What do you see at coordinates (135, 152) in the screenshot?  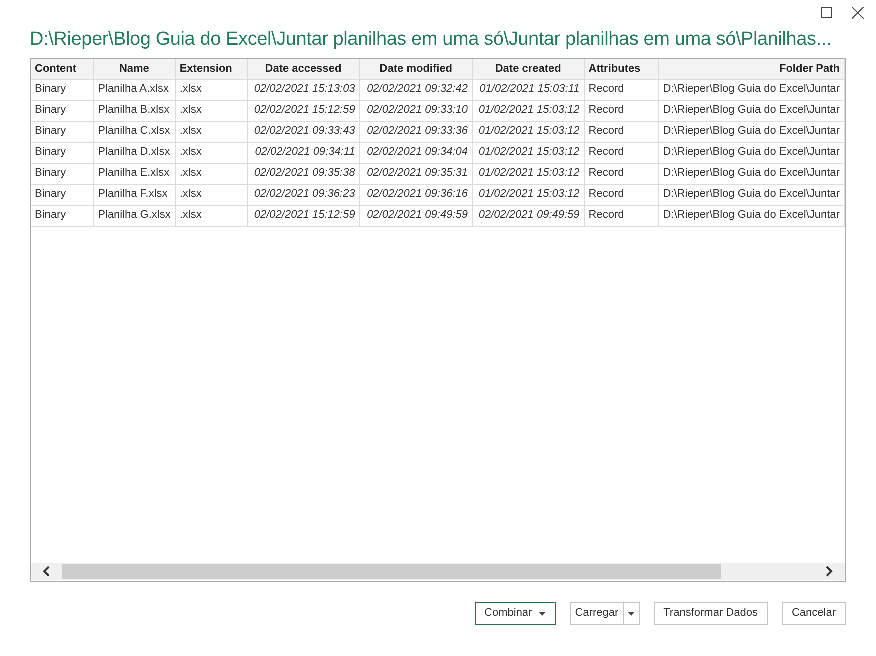 I see `table-cell: Planilha D.xlsx` at bounding box center [135, 152].